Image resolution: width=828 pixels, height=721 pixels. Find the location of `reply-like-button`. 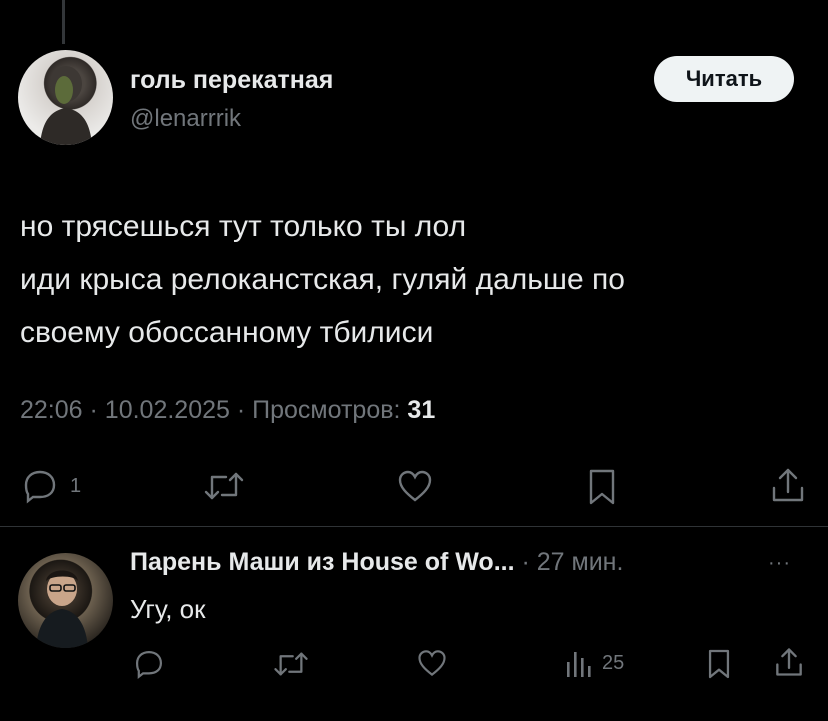

reply-like-button is located at coordinates (432, 663).